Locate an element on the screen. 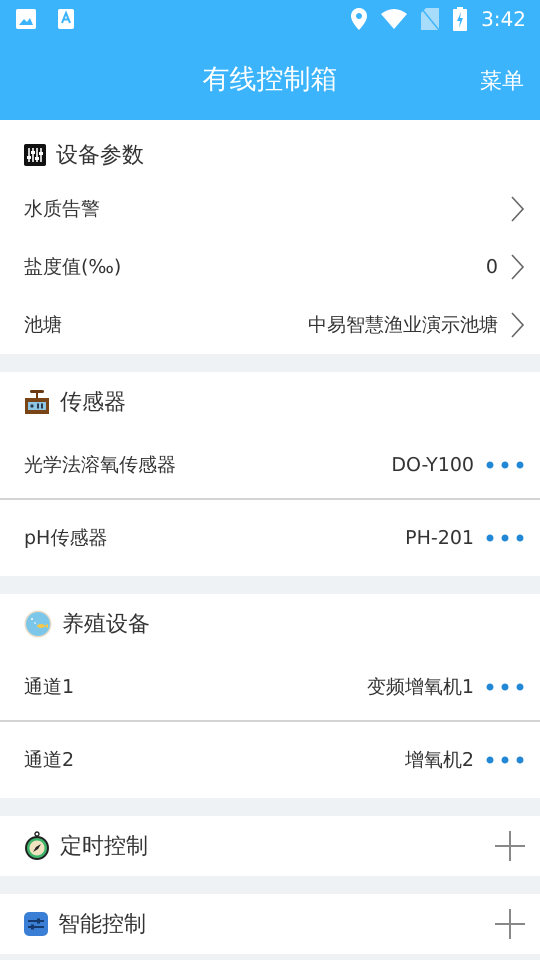 This screenshot has width=540, height=960. location-icon is located at coordinates (359, 19).